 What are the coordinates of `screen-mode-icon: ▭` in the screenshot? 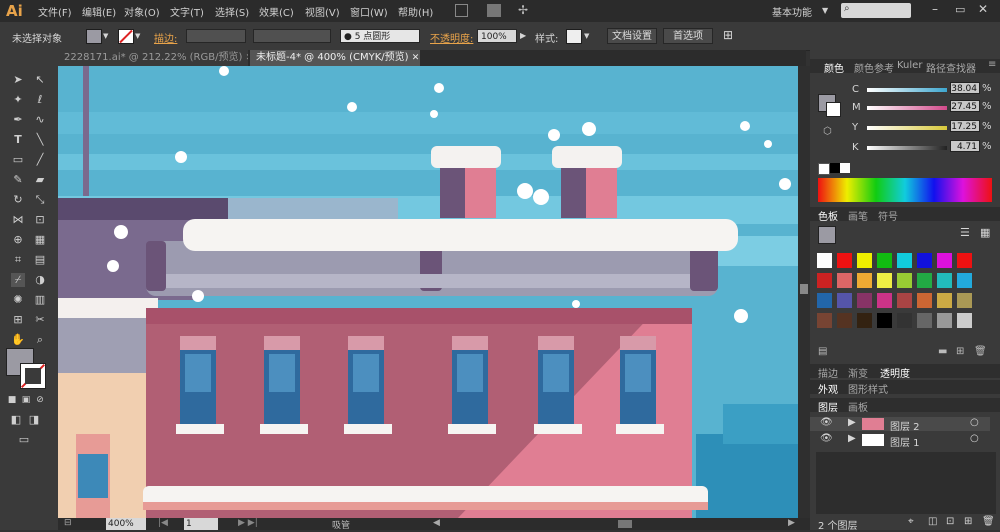 It's located at (24, 440).